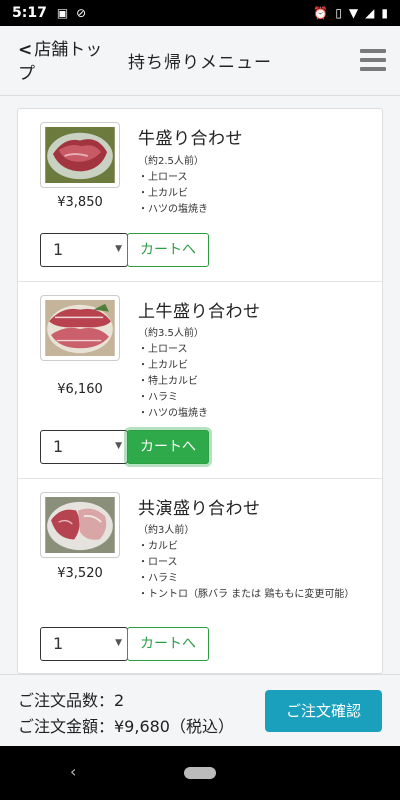  I want to click on dnd-notification-icon: ⊘, so click(81, 13).